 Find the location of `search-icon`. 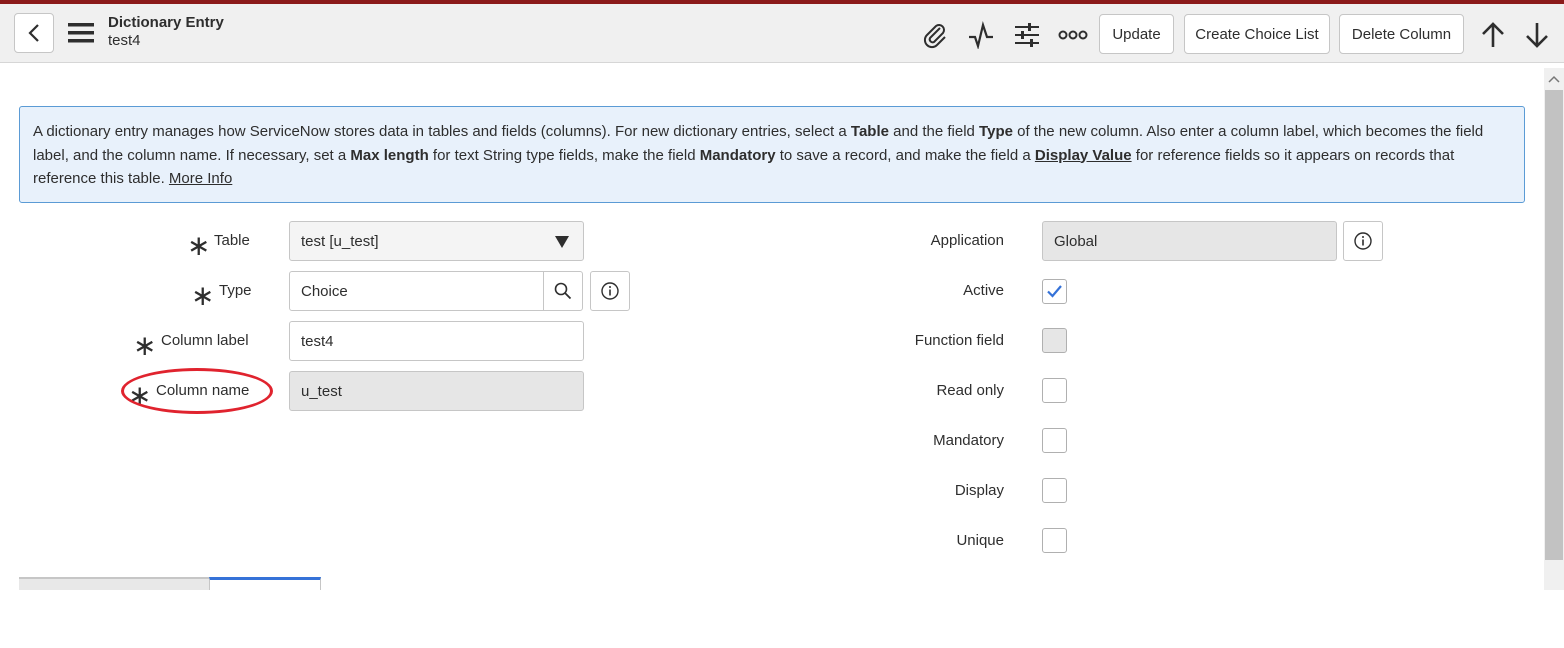

search-icon is located at coordinates (563, 291).